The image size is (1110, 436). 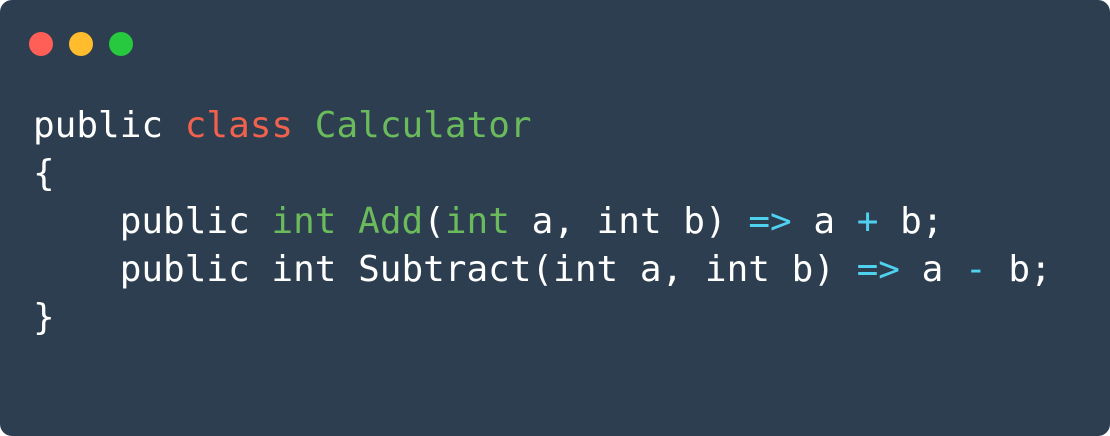 What do you see at coordinates (41, 44) in the screenshot?
I see `close-dot-icon` at bounding box center [41, 44].